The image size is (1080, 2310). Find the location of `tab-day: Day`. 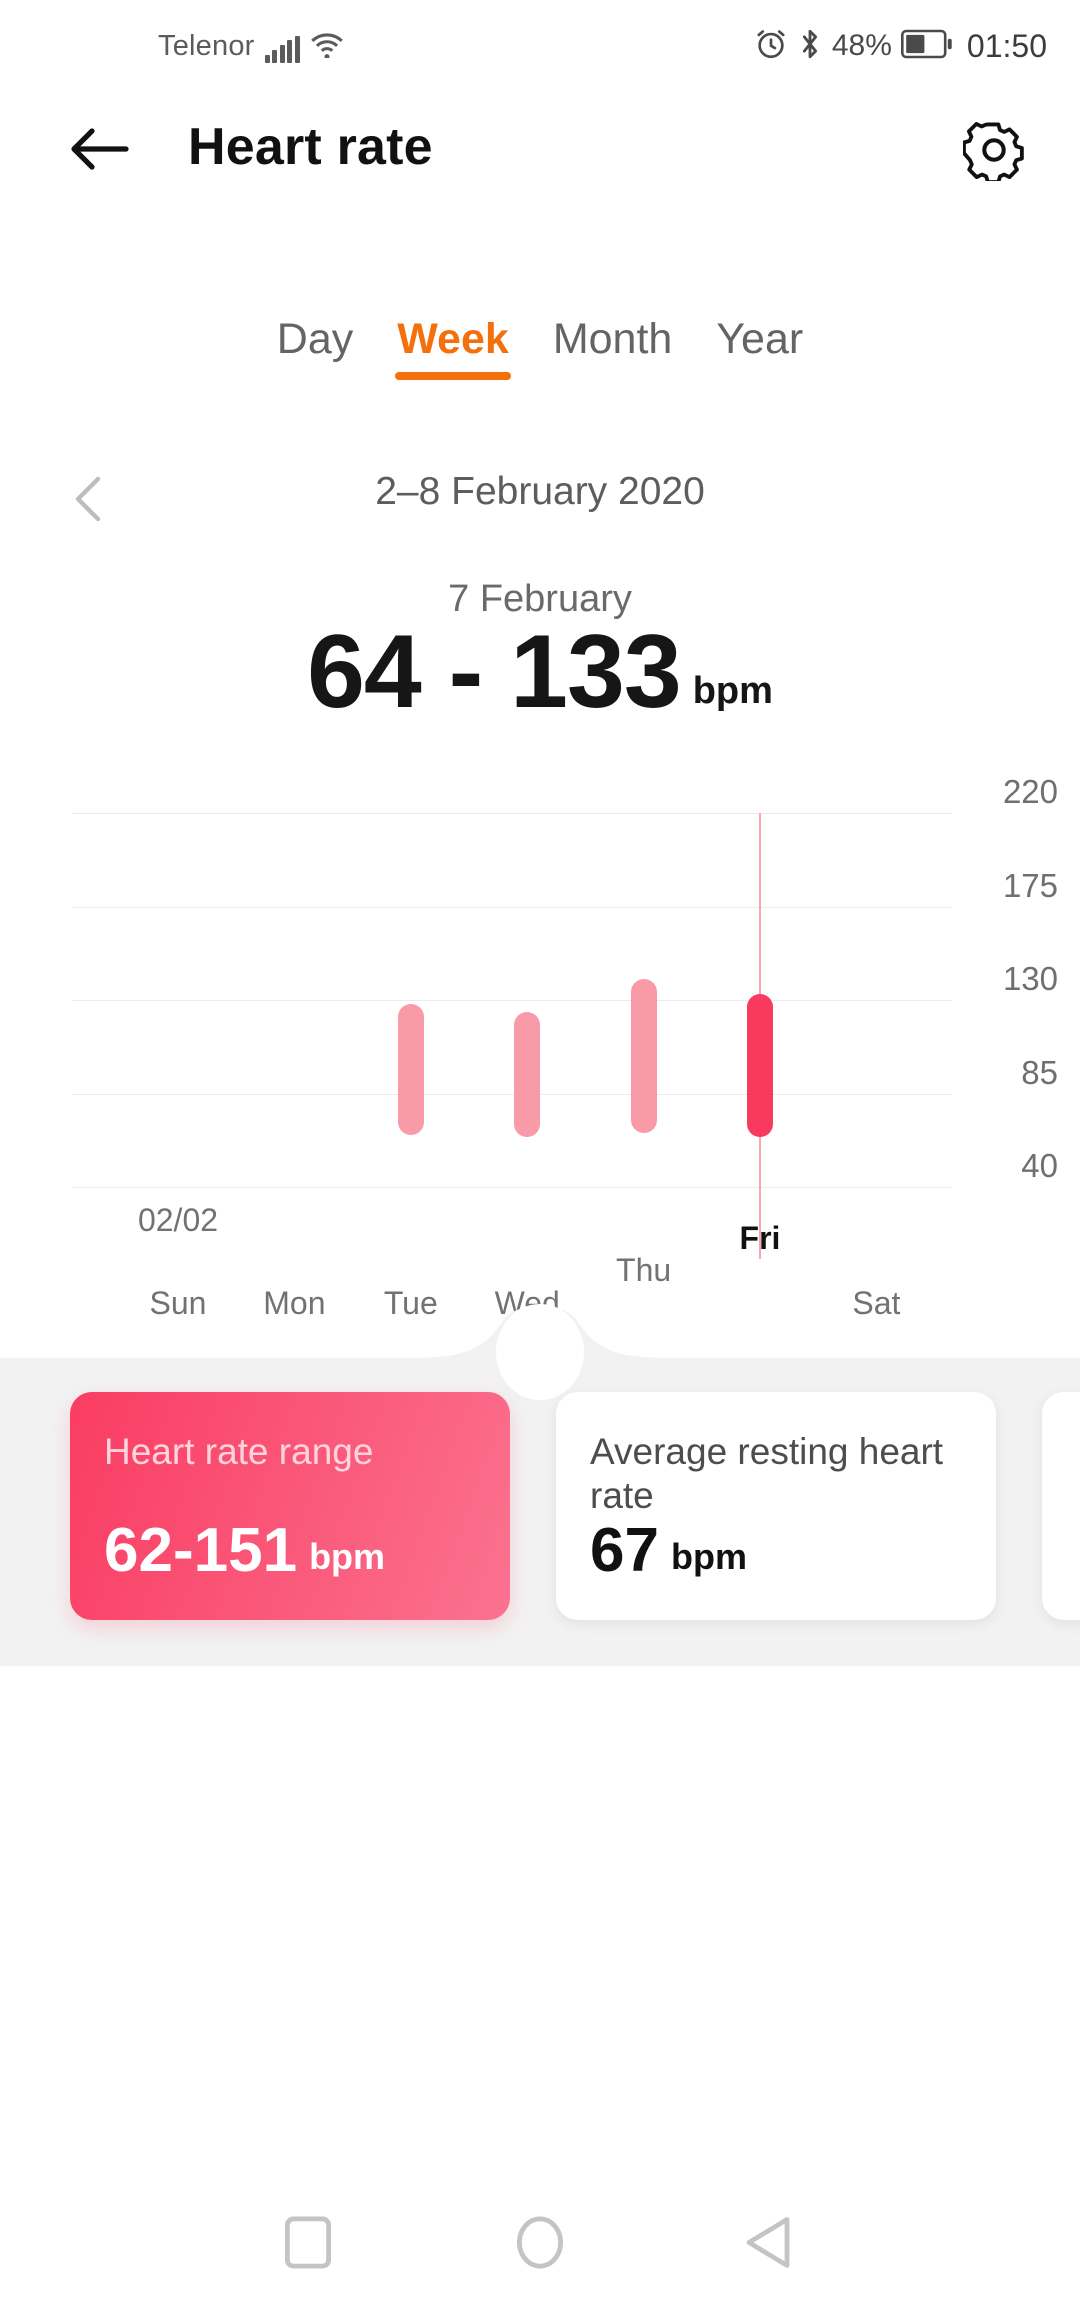

tab-day: Day is located at coordinates (315, 347).